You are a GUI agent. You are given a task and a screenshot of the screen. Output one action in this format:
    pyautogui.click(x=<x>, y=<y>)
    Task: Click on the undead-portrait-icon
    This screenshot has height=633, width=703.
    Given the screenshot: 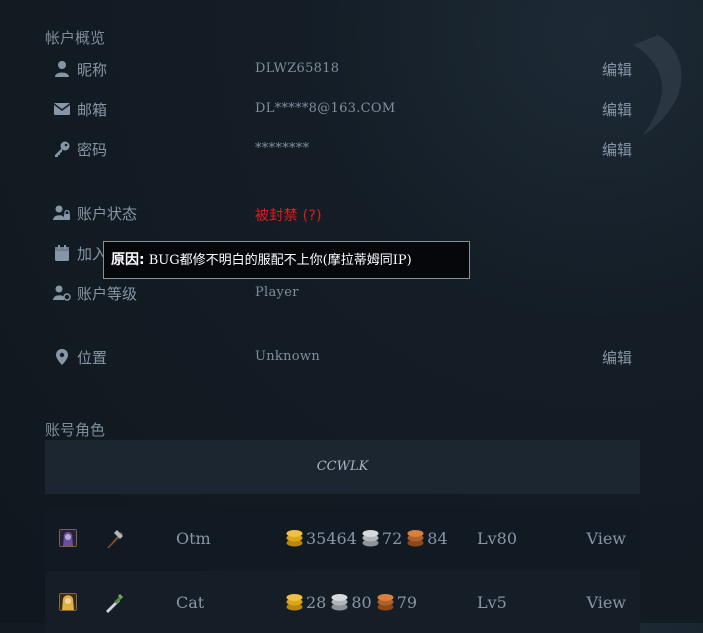 What is the action you would take?
    pyautogui.click(x=68, y=538)
    